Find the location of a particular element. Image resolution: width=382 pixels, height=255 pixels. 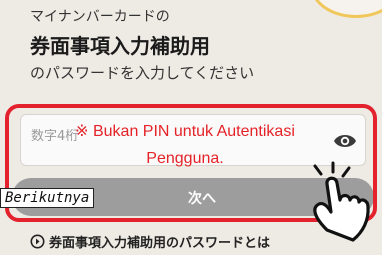

next-button-label: 次へ is located at coordinates (202, 198).